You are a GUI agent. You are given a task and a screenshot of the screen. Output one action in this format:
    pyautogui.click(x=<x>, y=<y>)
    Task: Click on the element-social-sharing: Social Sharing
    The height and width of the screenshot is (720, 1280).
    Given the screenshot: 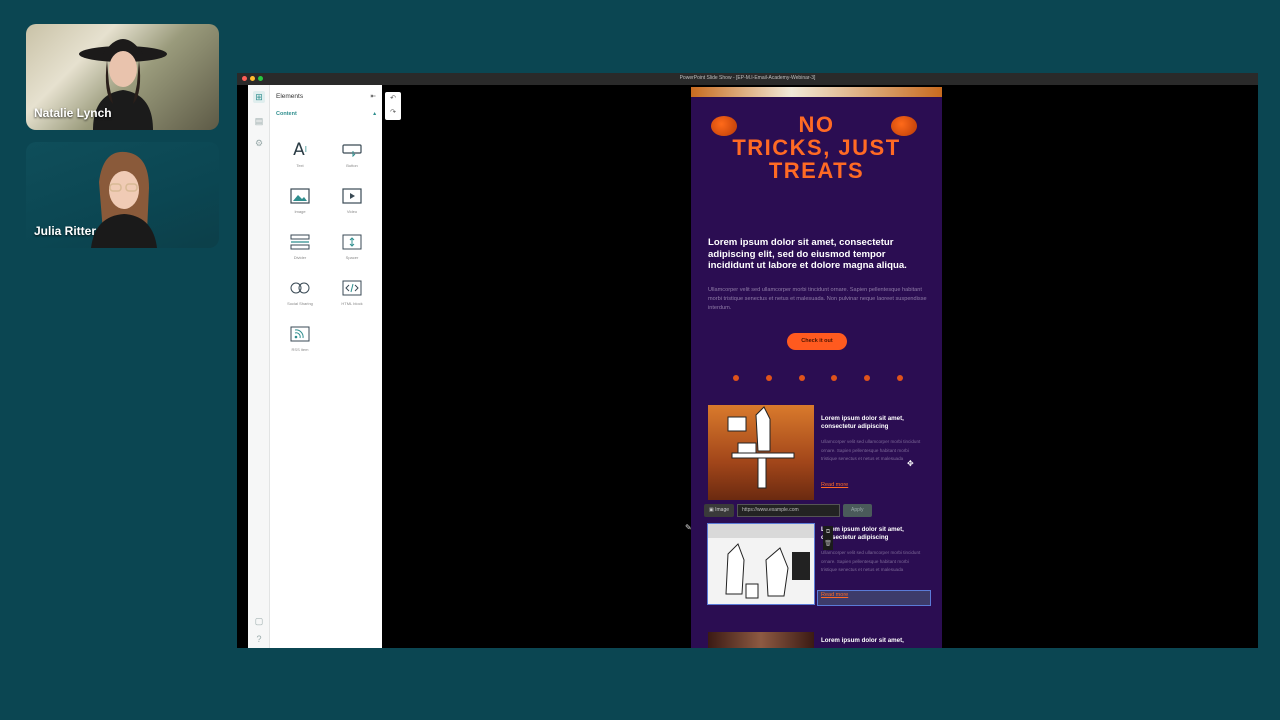 What is the action you would take?
    pyautogui.click(x=300, y=292)
    